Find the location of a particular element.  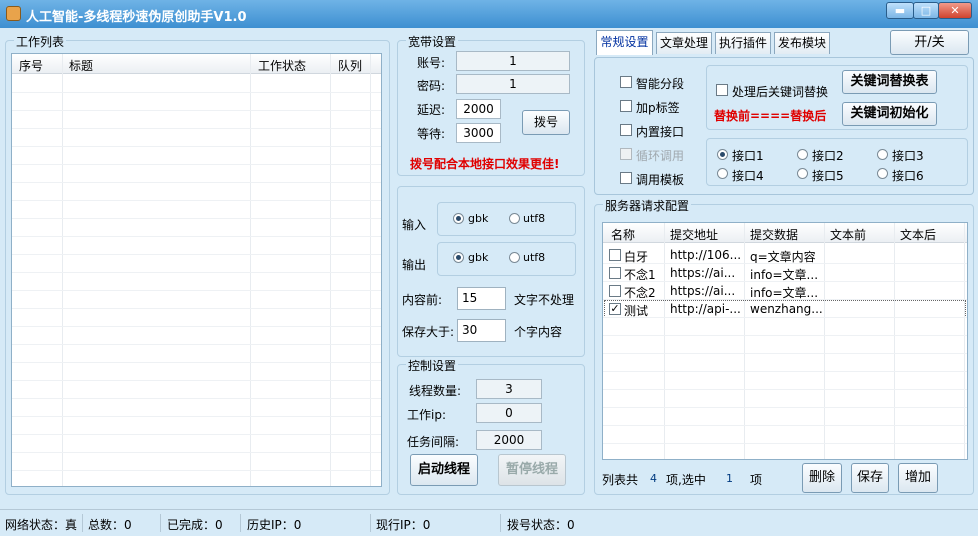

threads-label: 线程数量: is located at coordinates (435, 391).